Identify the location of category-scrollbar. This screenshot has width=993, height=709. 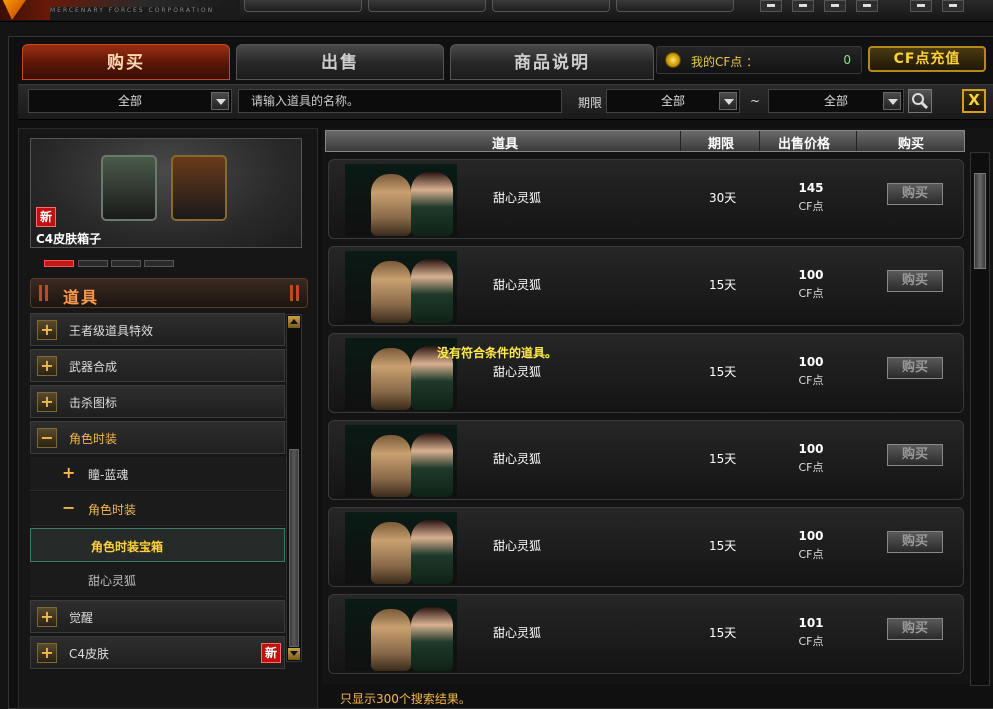
(294, 488).